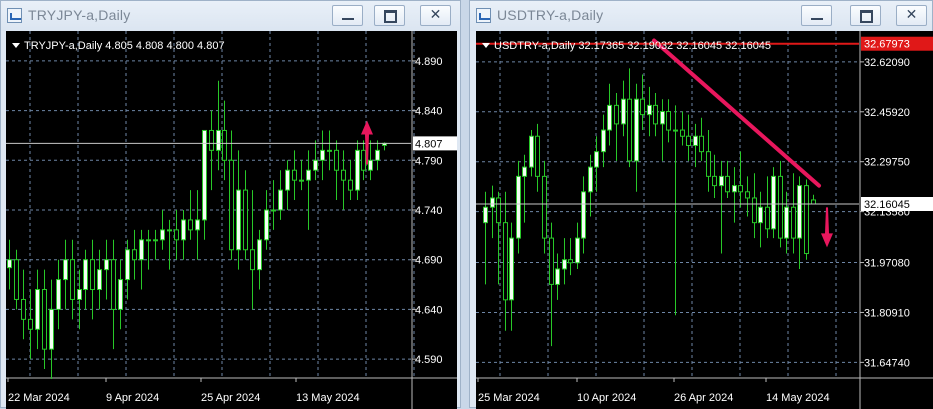 Image resolution: width=933 pixels, height=409 pixels. Describe the element at coordinates (230, 398) in the screenshot. I see `x-tick-label: 25 Apr 2024` at that location.